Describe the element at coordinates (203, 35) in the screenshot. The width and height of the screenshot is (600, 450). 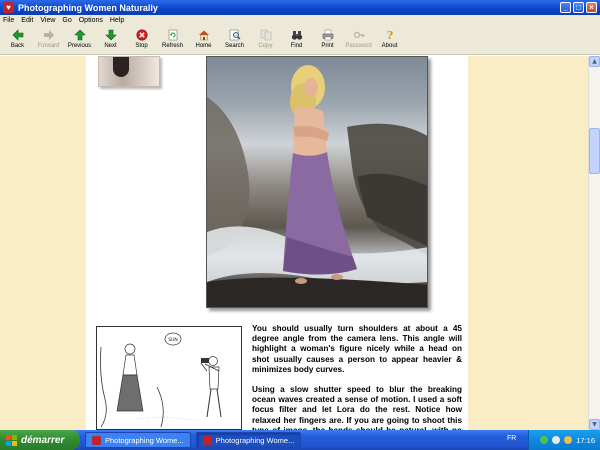
I see `home-icon` at that location.